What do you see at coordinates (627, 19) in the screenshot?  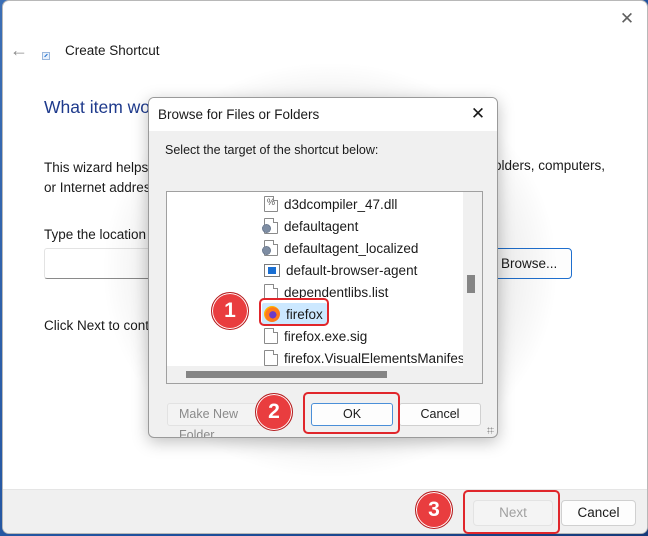 I see `close-icon: ✕` at bounding box center [627, 19].